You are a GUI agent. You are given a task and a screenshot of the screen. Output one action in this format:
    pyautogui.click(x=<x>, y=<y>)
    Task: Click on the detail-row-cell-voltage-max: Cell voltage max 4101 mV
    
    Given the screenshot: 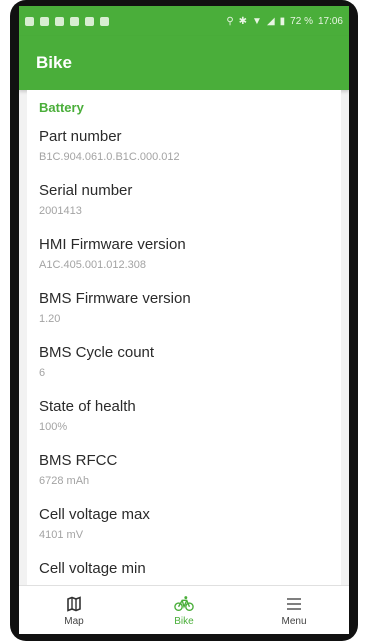 What is the action you would take?
    pyautogui.click(x=184, y=524)
    